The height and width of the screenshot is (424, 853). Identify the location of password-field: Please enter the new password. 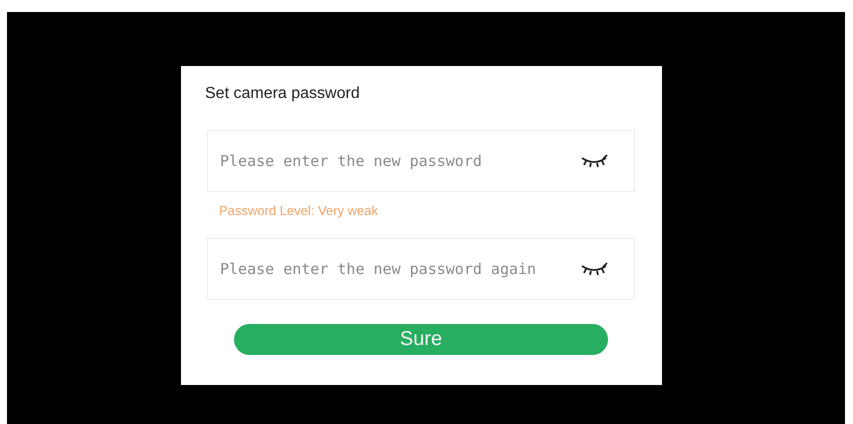
(421, 161).